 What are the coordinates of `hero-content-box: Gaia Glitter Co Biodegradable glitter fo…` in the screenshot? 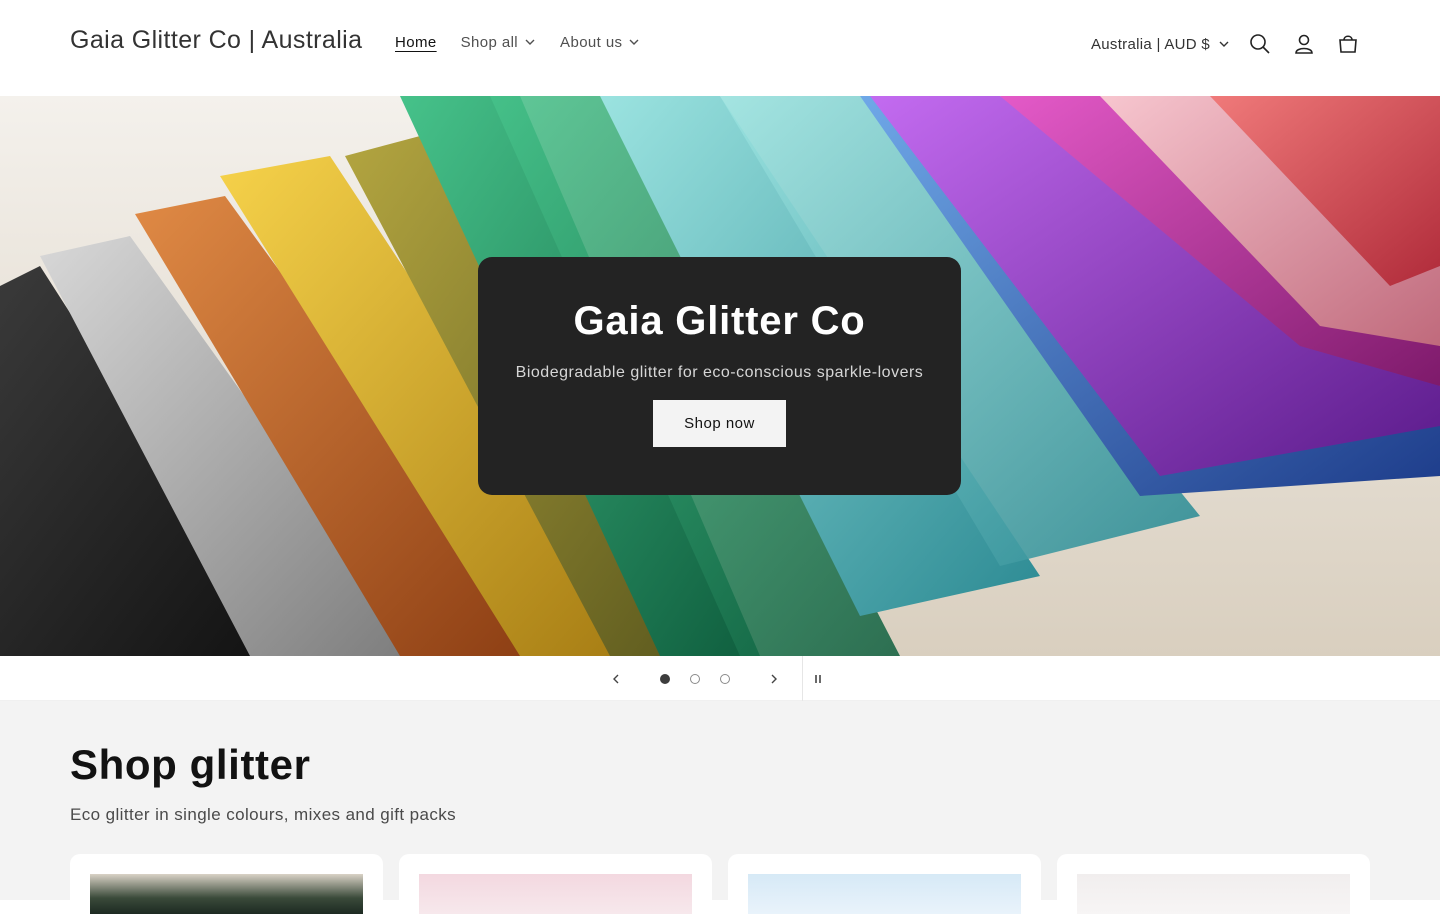 It's located at (719, 376).